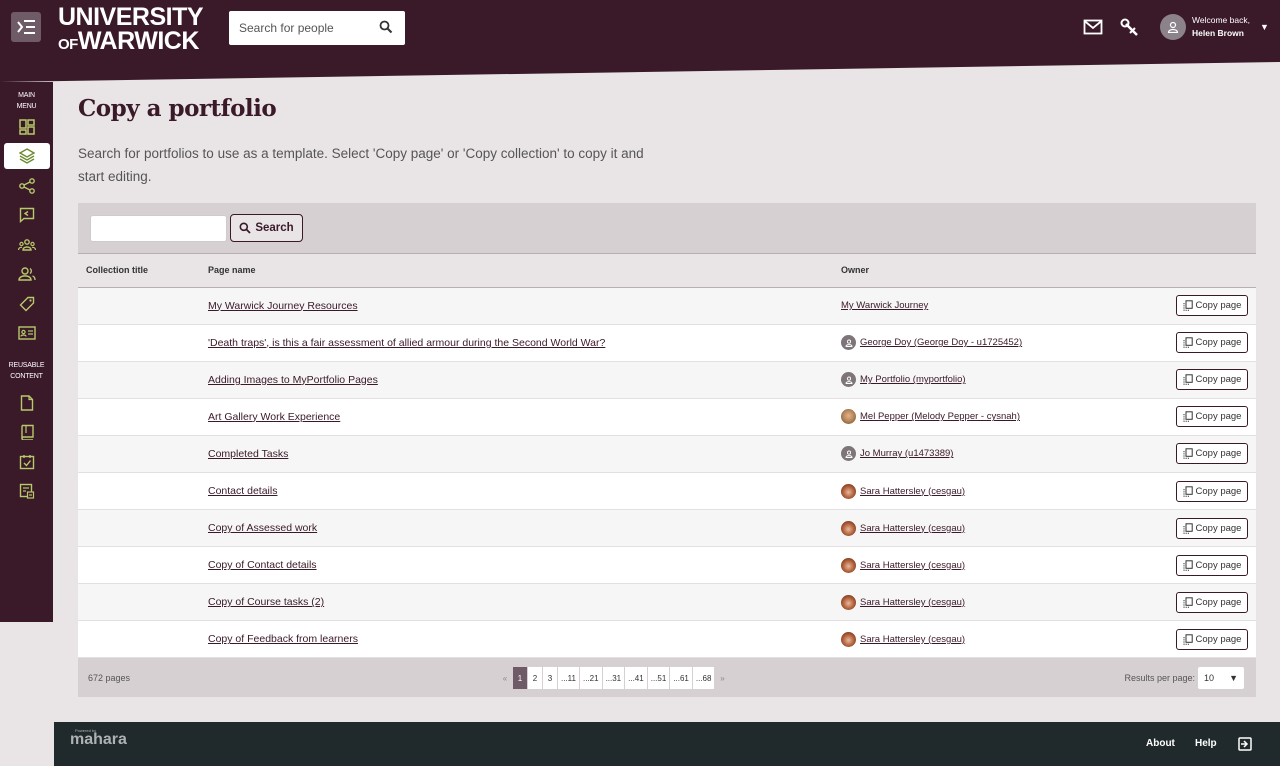 Image resolution: width=1280 pixels, height=766 pixels. Describe the element at coordinates (283, 306) in the screenshot. I see `page-link: My Warwick Journey Resources` at that location.